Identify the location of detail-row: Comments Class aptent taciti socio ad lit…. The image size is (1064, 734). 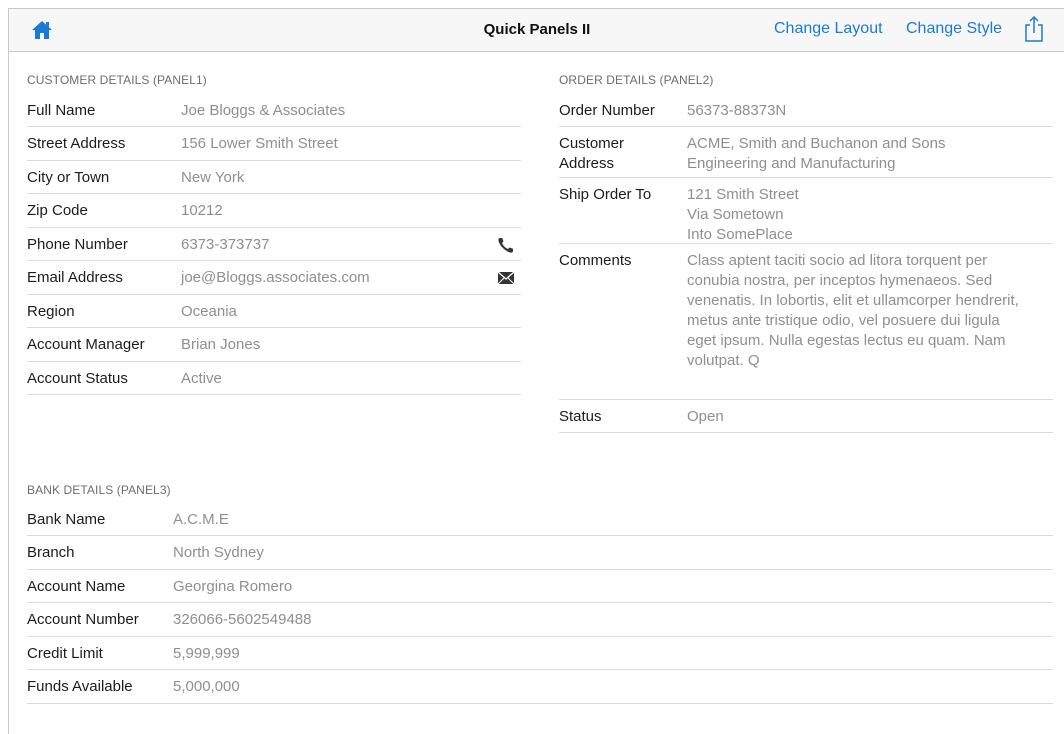
(806, 322).